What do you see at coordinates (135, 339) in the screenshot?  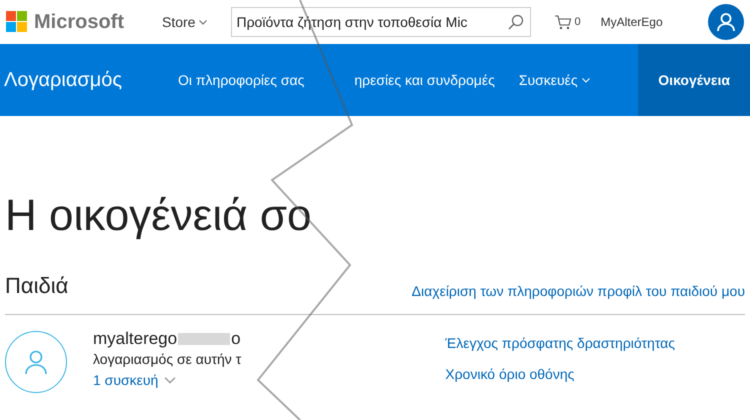 I see `child-account-name: myalterego` at bounding box center [135, 339].